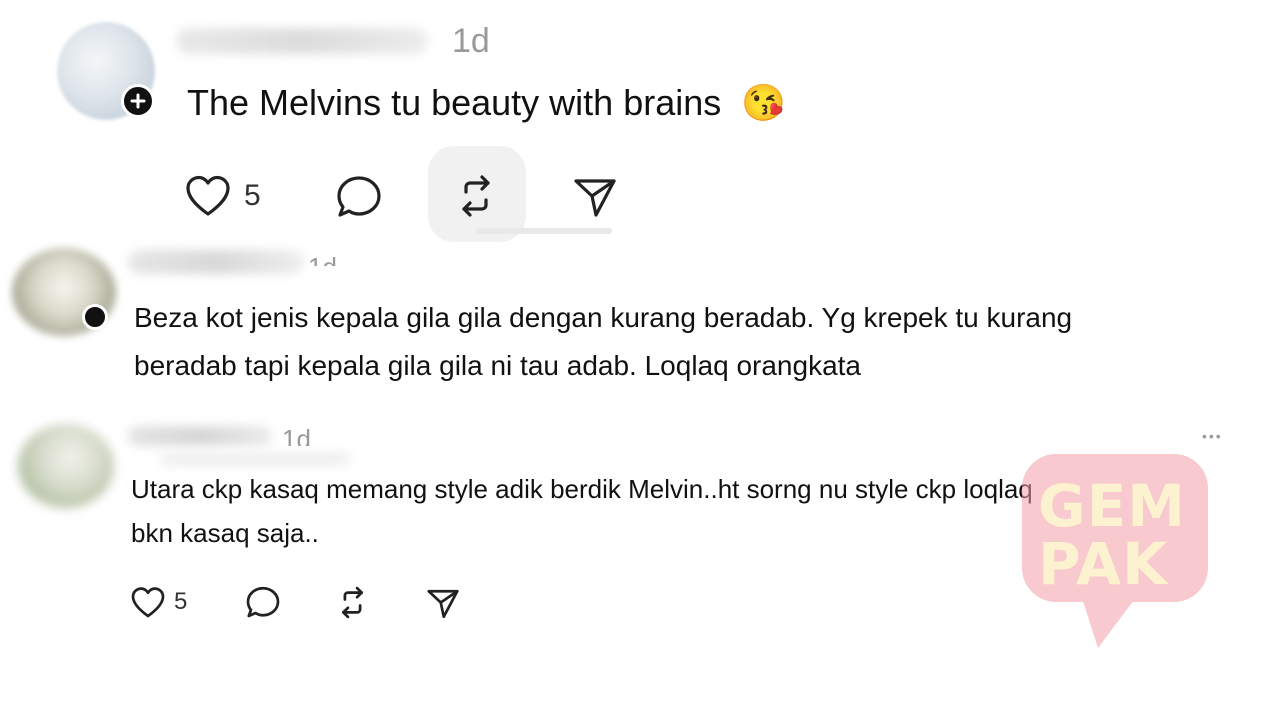 This screenshot has height=720, width=1280. What do you see at coordinates (66, 466) in the screenshot?
I see `avatar` at bounding box center [66, 466].